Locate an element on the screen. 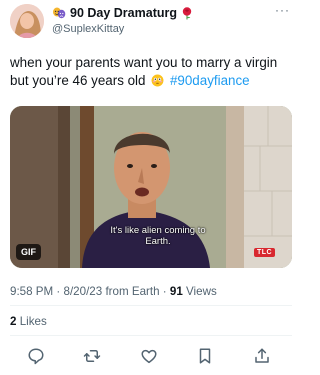 The width and height of the screenshot is (320, 375). tweet-meta: 9:58 PM · 8/20/23 from Earth · 91 Views is located at coordinates (113, 291).